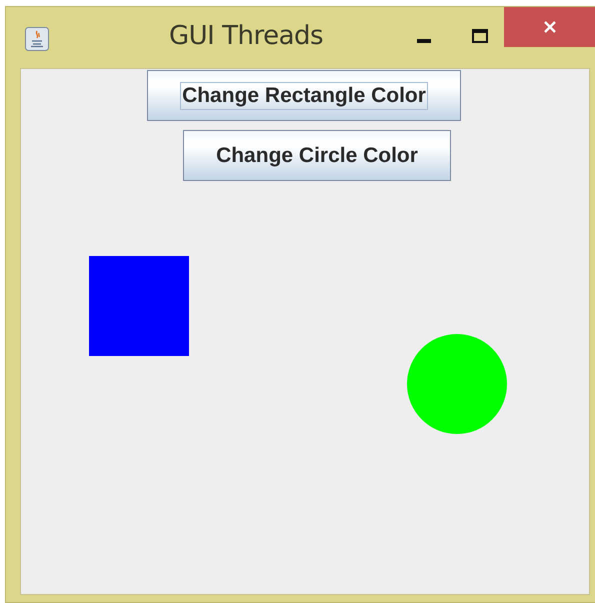 The image size is (595, 603). Describe the element at coordinates (37, 39) in the screenshot. I see `app-icon` at that location.